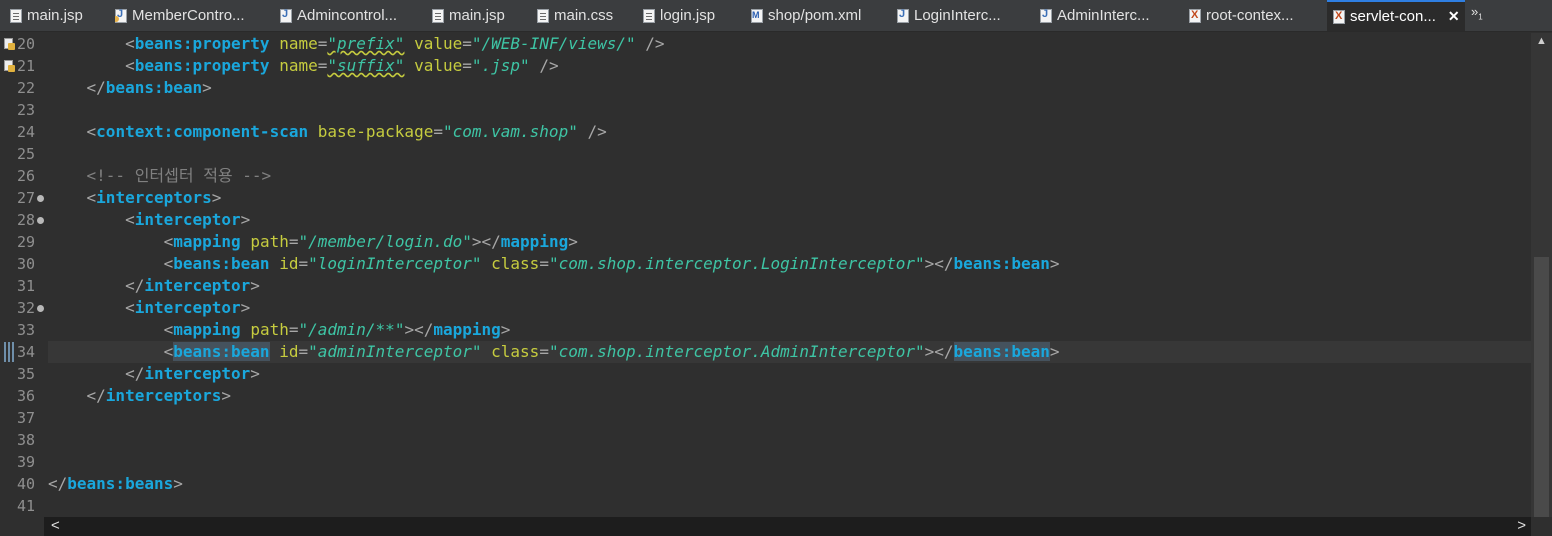  I want to click on tab-label: main.css, so click(584, 15).